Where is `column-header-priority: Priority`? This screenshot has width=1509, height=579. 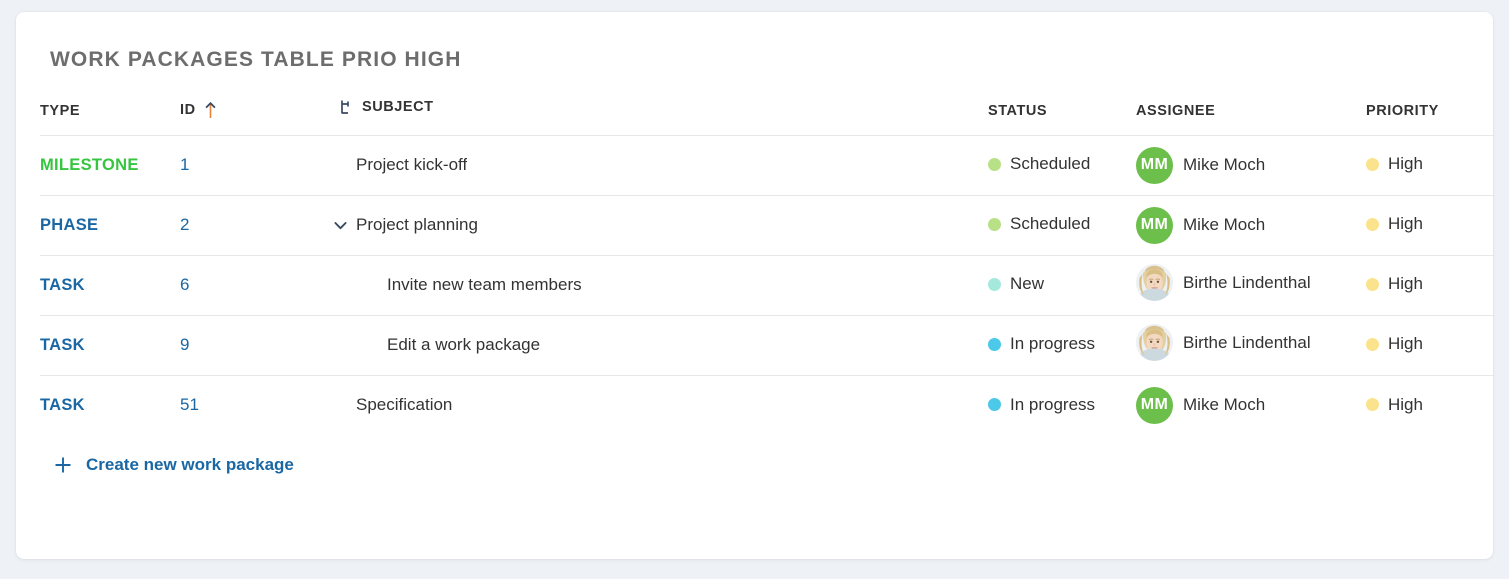
column-header-priority: Priority is located at coordinates (1429, 117).